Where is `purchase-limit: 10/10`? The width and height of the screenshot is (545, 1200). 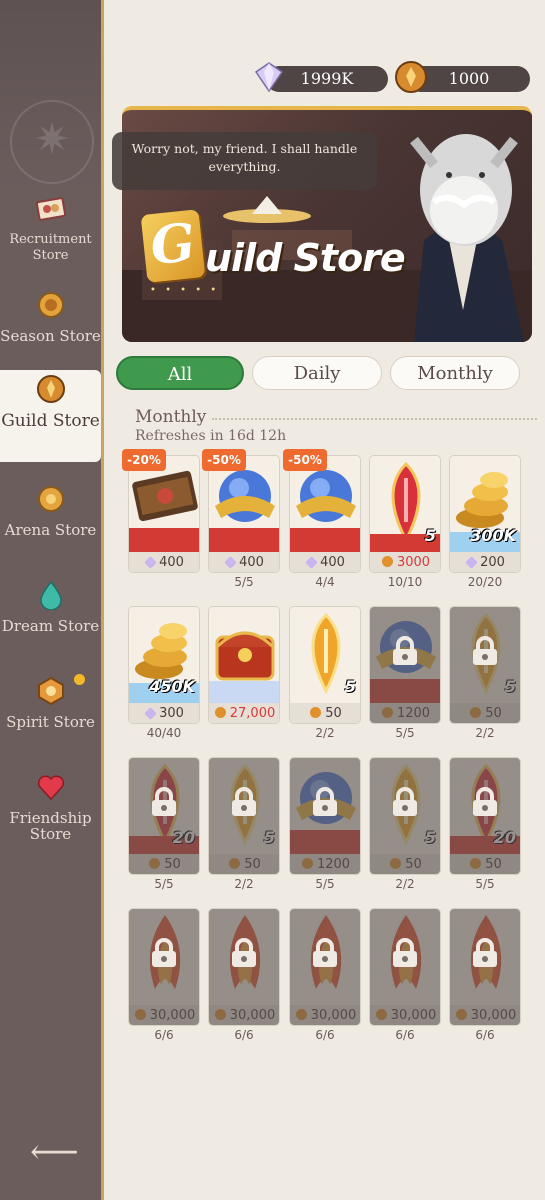
purchase-limit: 10/10 is located at coordinates (405, 582).